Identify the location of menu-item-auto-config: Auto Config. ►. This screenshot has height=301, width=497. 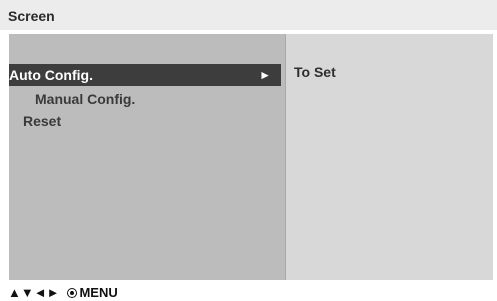
(145, 75).